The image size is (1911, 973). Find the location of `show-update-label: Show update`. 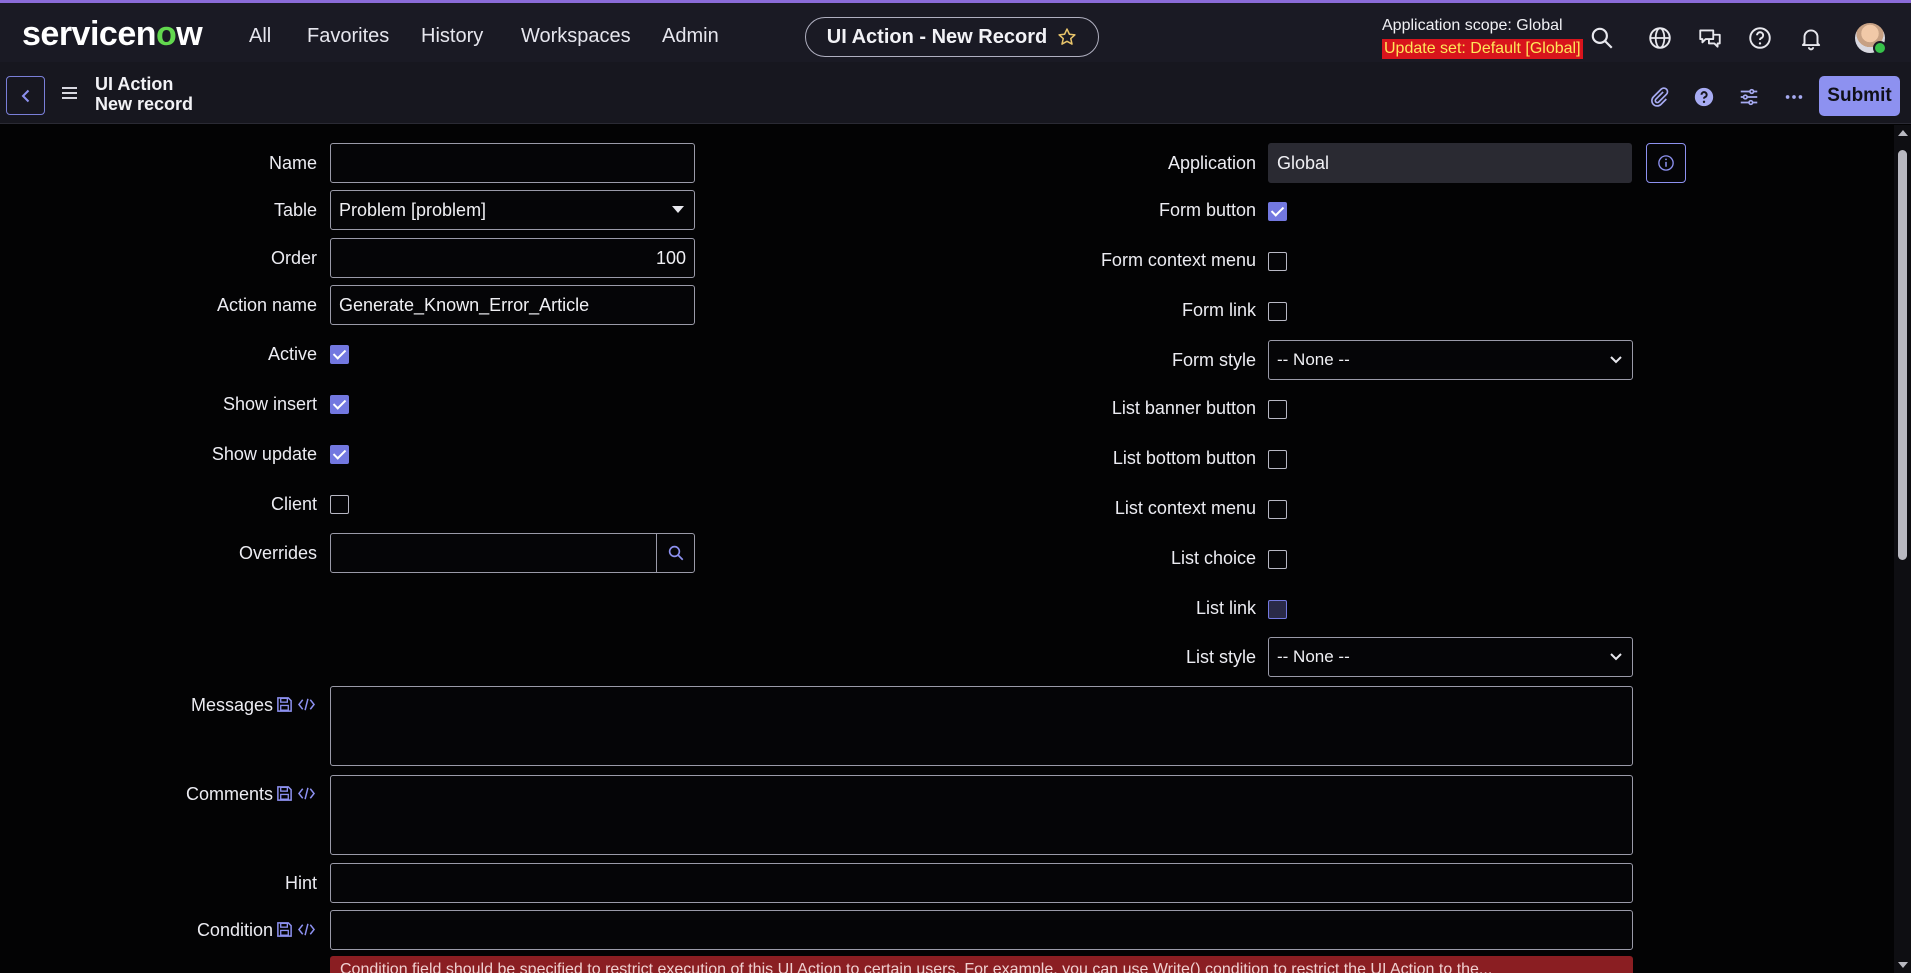

show-update-label: Show update is located at coordinates (264, 454).